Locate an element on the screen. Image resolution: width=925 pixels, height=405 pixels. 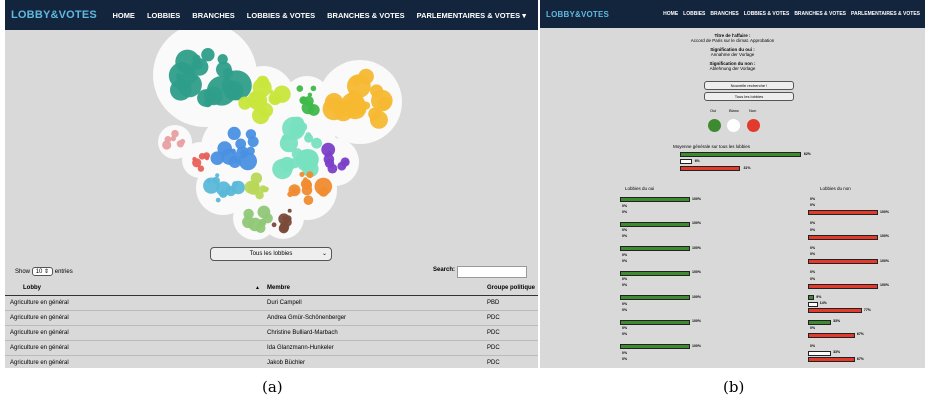
vote-blanc-circle is located at coordinates (733, 125).